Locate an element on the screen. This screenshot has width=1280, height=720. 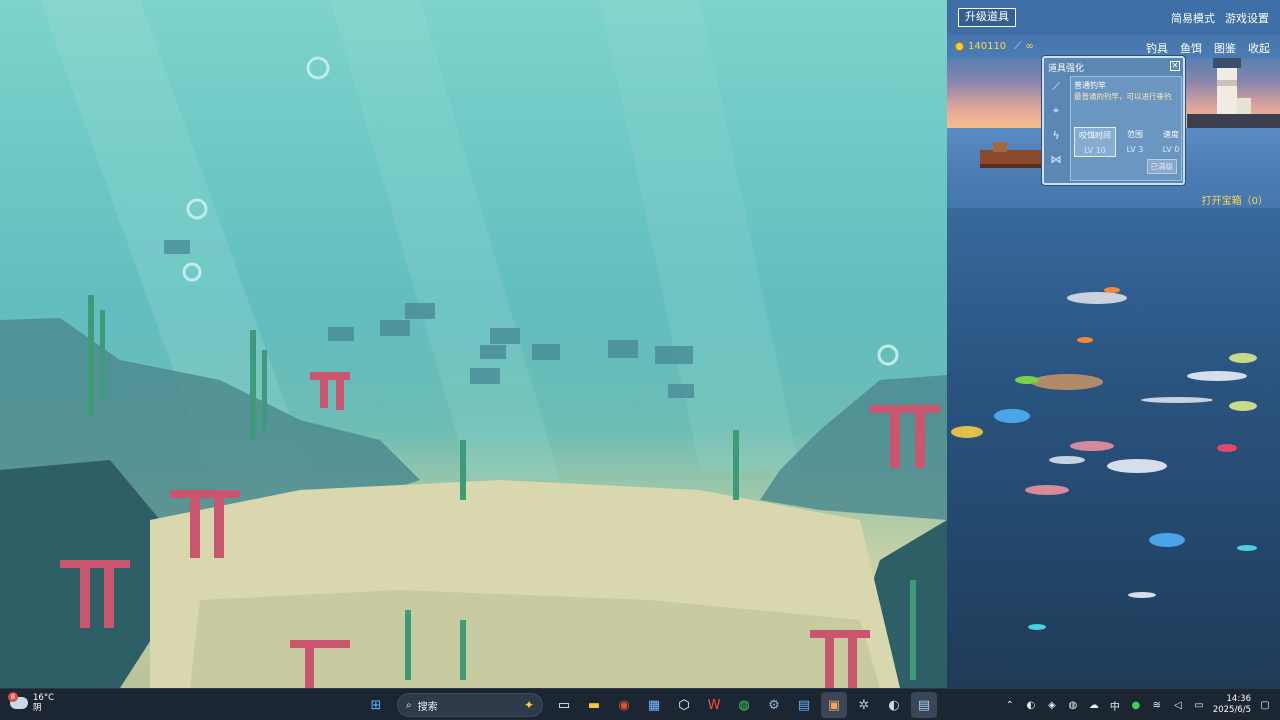
copilot-icon: ✦ is located at coordinates (528, 705).